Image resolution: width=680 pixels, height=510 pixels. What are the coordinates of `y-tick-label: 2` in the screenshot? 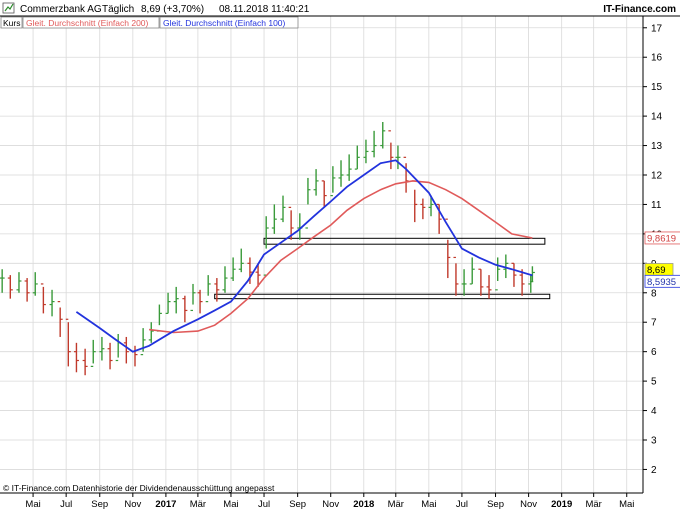 It's located at (654, 470).